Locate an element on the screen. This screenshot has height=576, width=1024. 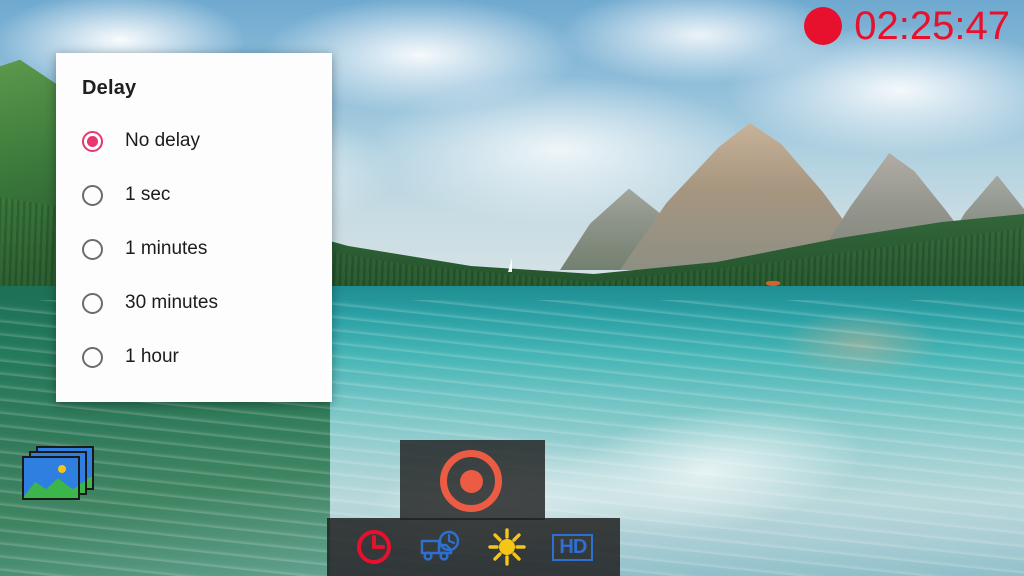
delay-option-1-sec: 1 sec is located at coordinates (194, 195).